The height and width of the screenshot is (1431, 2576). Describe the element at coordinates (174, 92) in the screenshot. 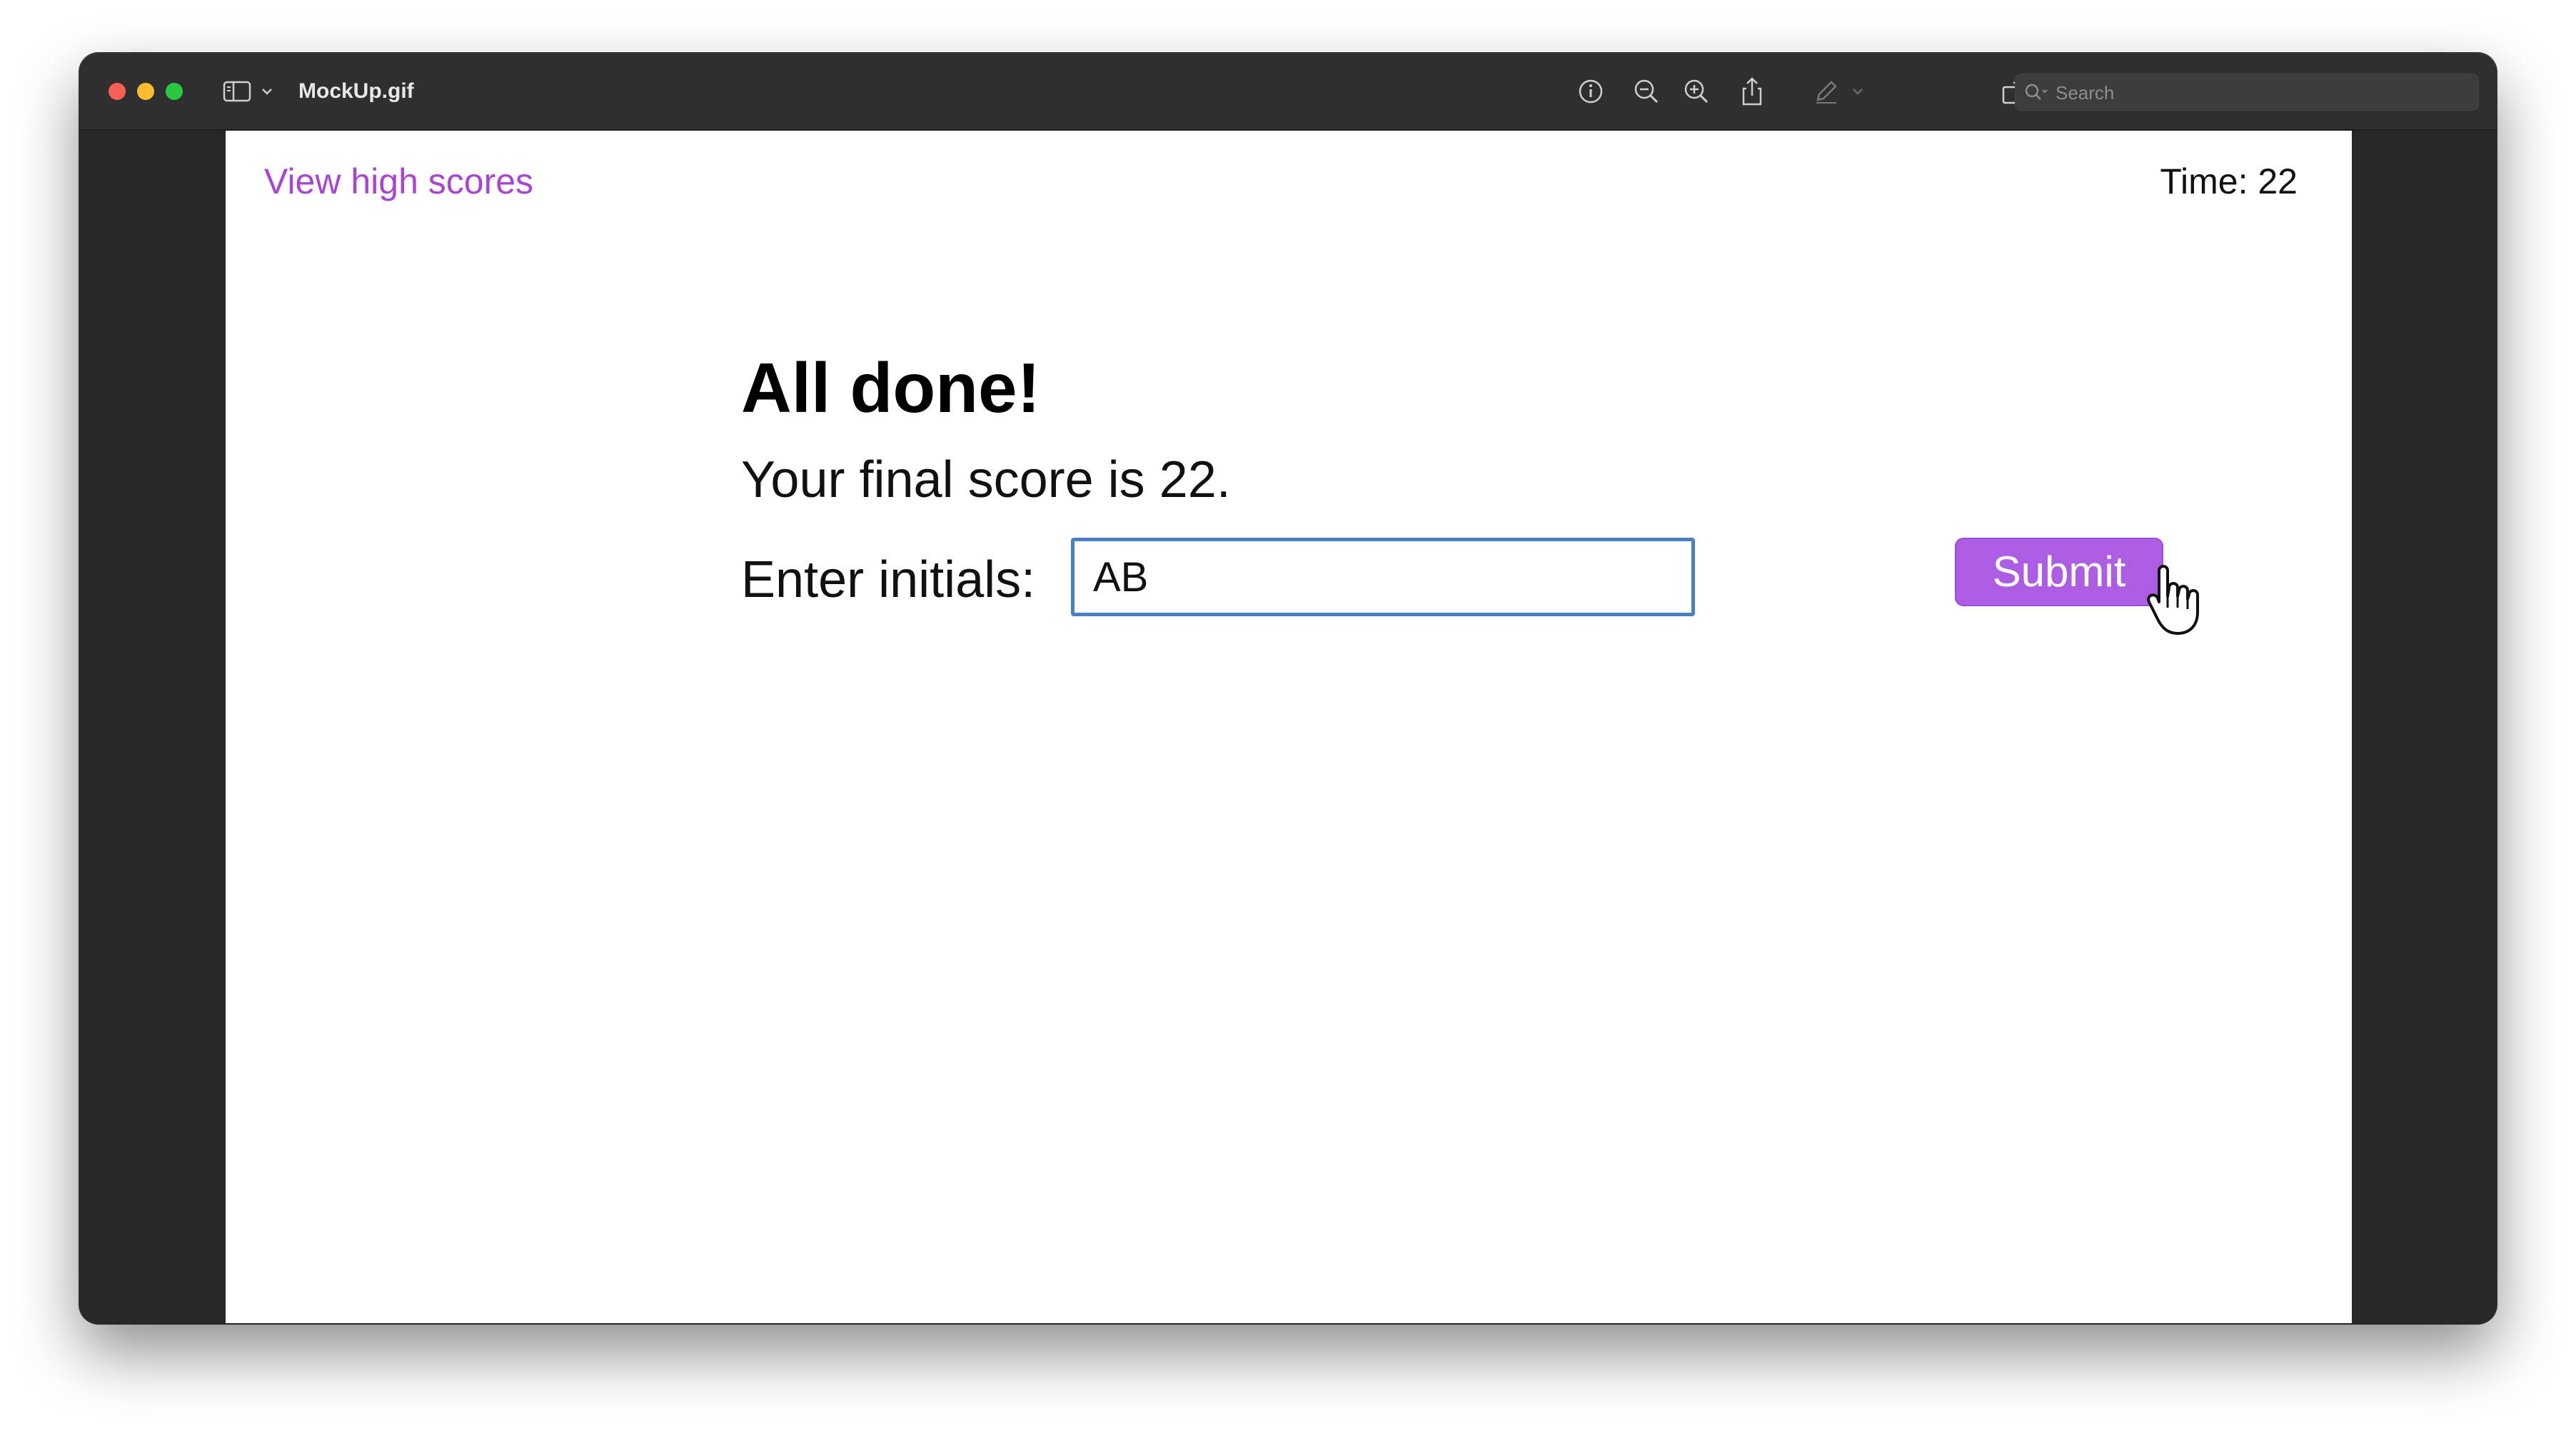

I see `fullscreen-window-button` at that location.